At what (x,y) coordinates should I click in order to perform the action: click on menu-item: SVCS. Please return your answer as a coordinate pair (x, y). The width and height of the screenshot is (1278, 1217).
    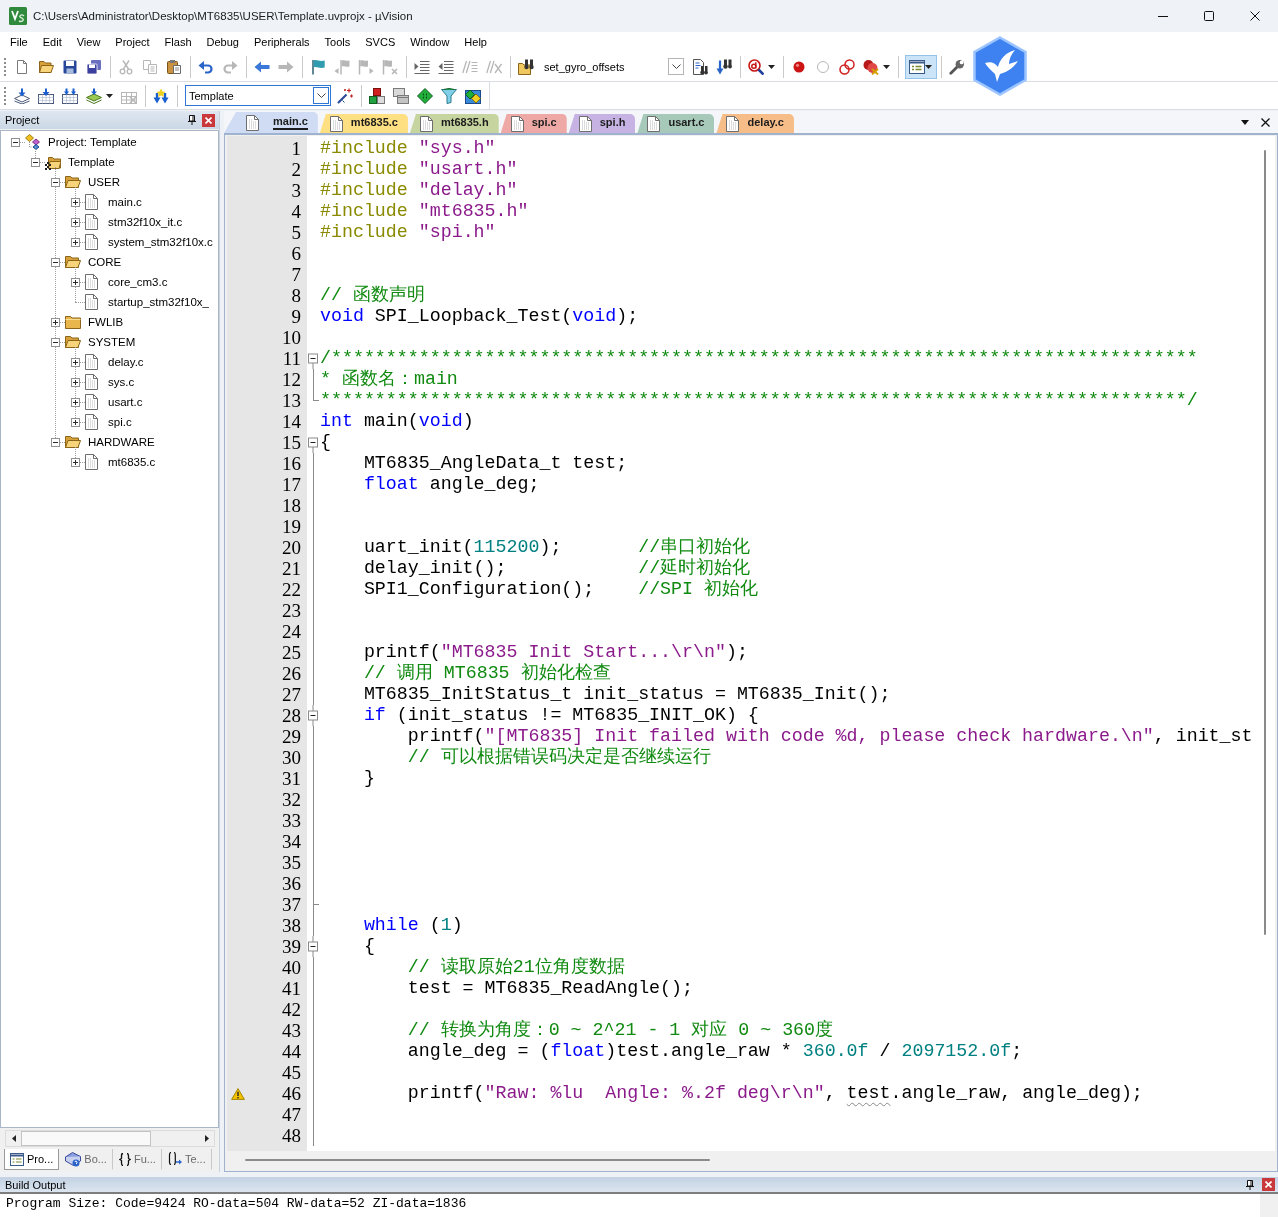
    Looking at the image, I should click on (380, 42).